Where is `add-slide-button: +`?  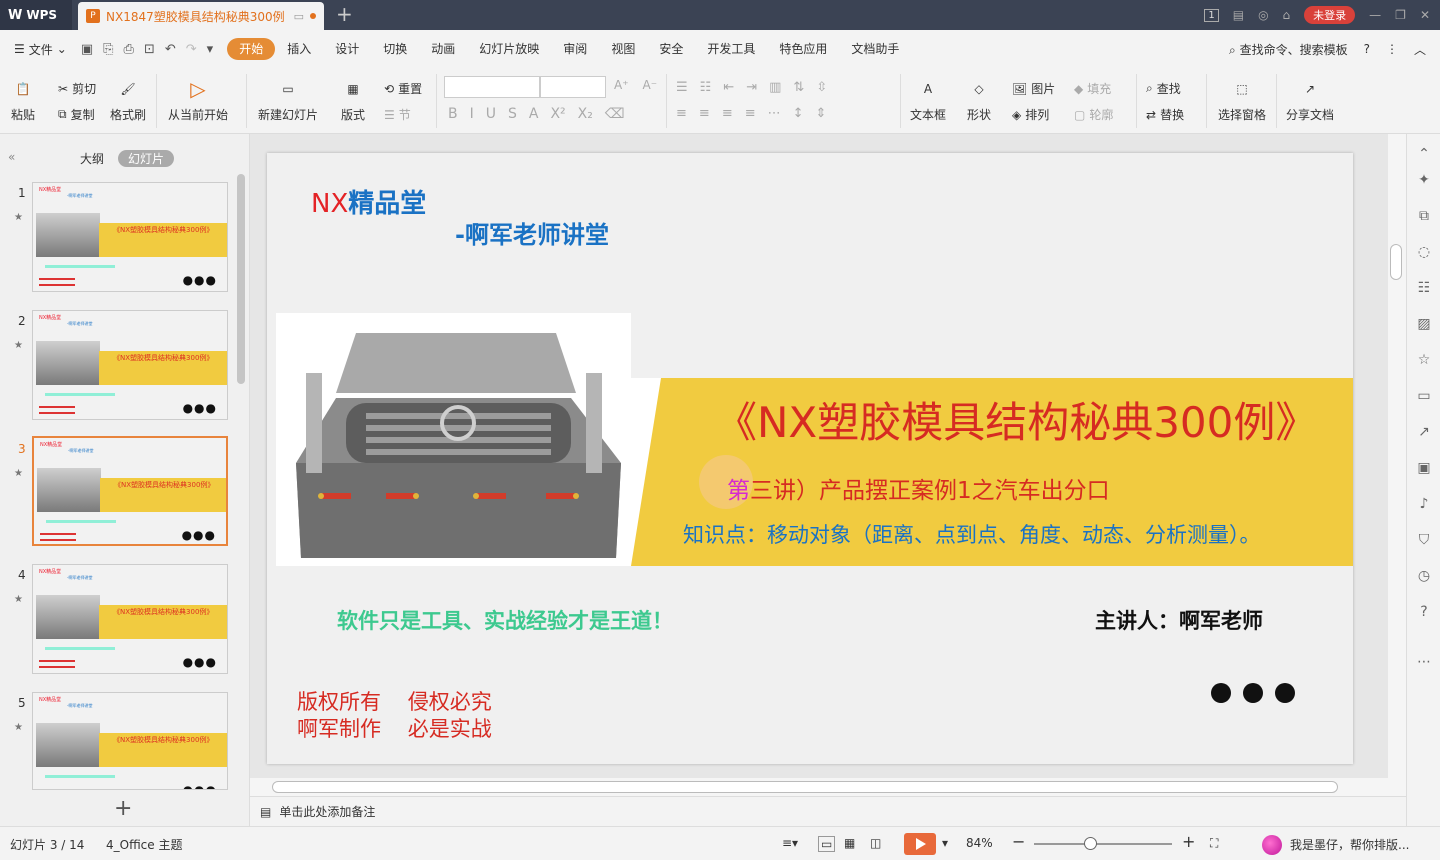
add-slide-button: + is located at coordinates (123, 808).